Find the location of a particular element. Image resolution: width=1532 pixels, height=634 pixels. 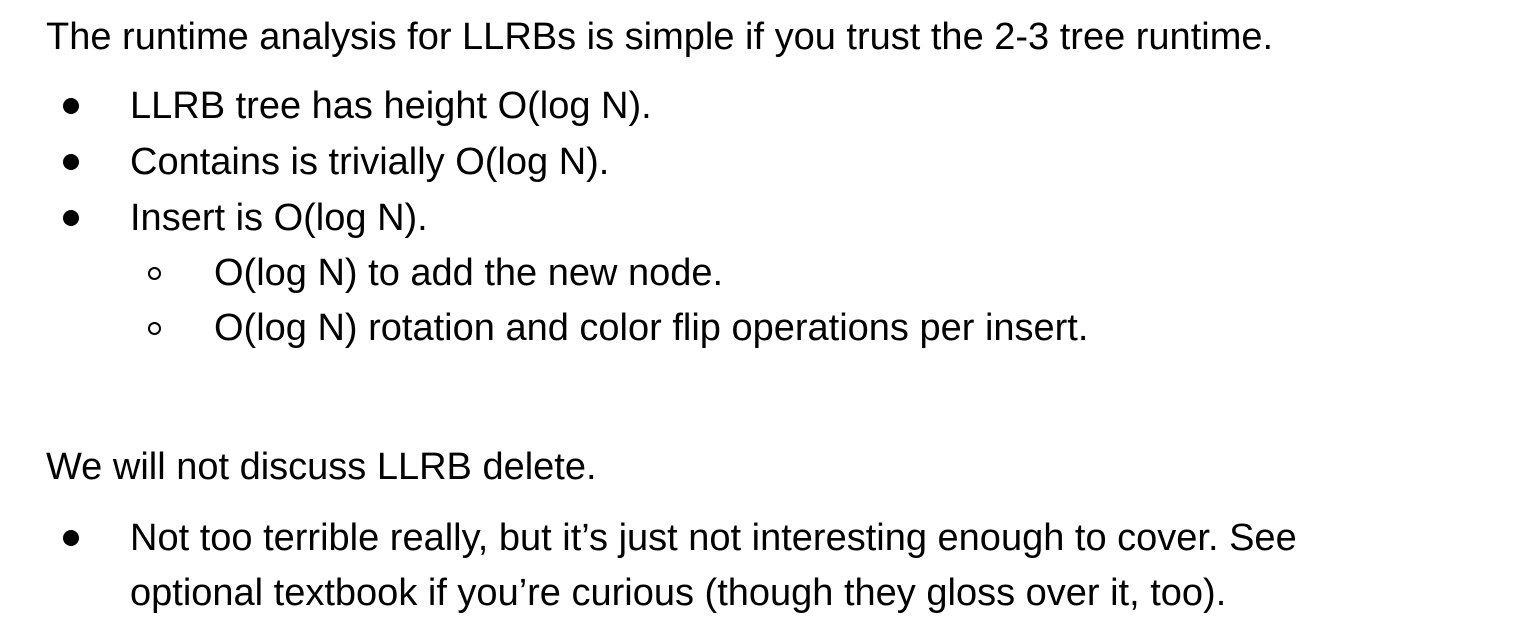

delete-paragraph: We will not discuss LLRB delete. is located at coordinates (321, 467).